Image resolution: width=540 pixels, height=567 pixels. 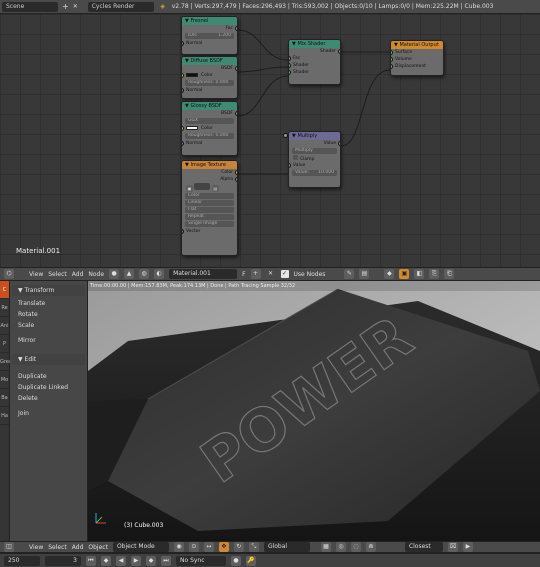 What do you see at coordinates (355, 547) in the screenshot?
I see `proportional-edit-icon: ◌` at bounding box center [355, 547].